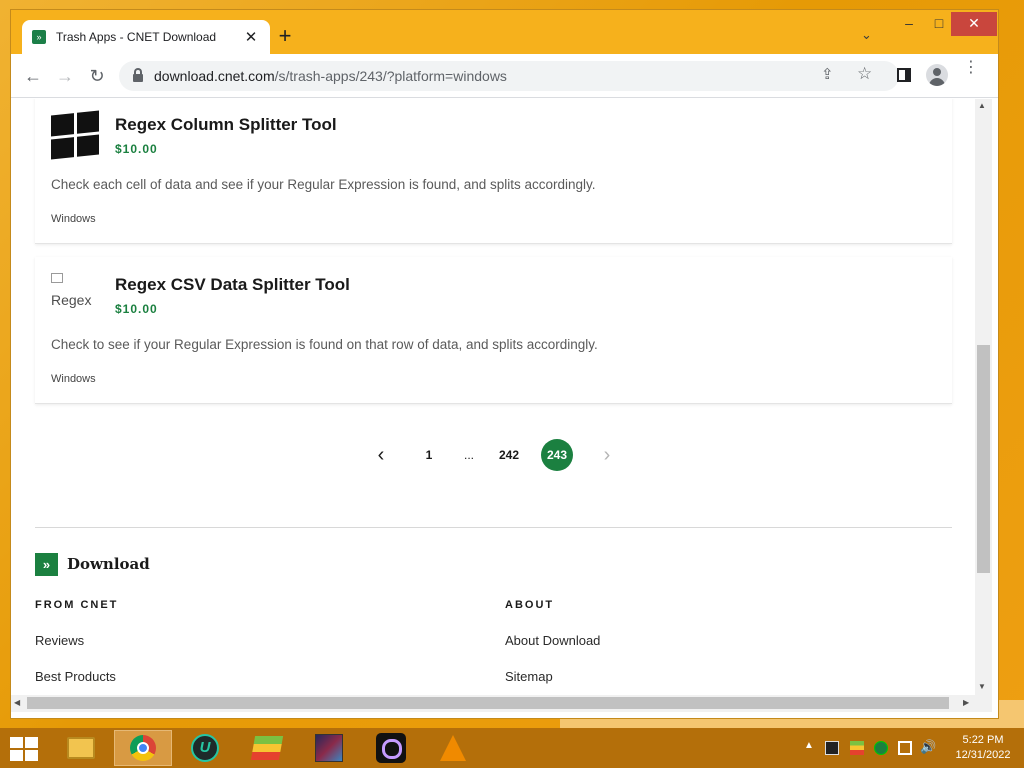 This screenshot has width=1024, height=768. I want to click on previous-page-button: ‹, so click(381, 455).